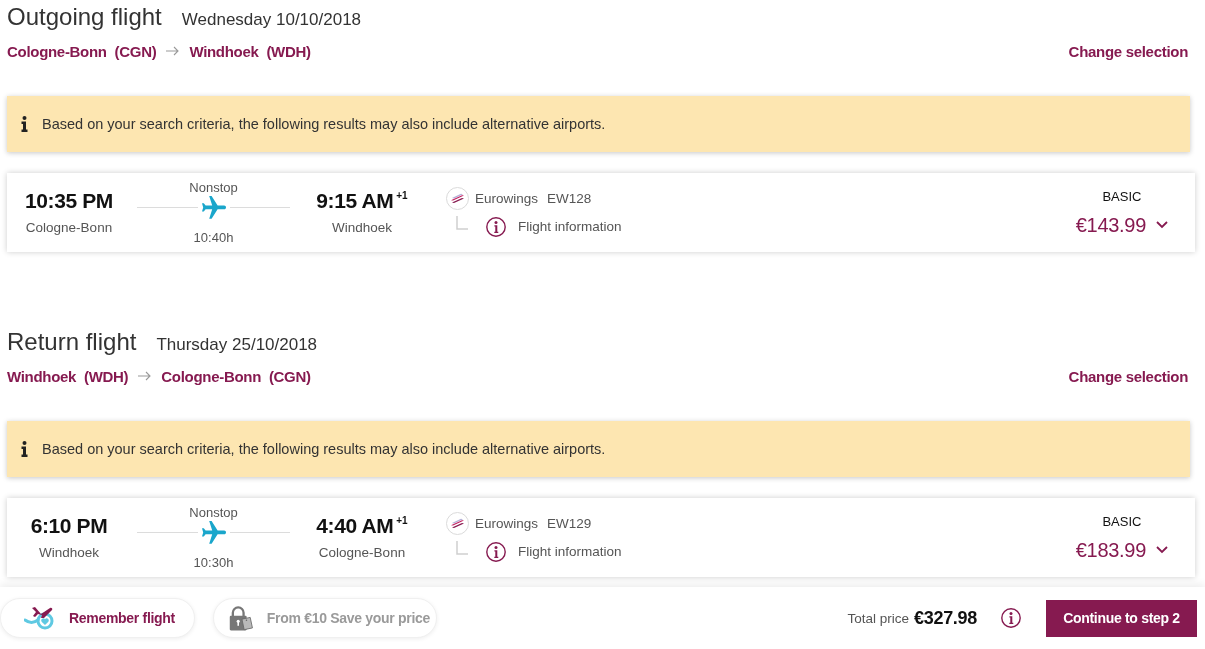 The image size is (1205, 649). Describe the element at coordinates (250, 51) in the screenshot. I see `destination-text: Windhoek (WDH)` at that location.